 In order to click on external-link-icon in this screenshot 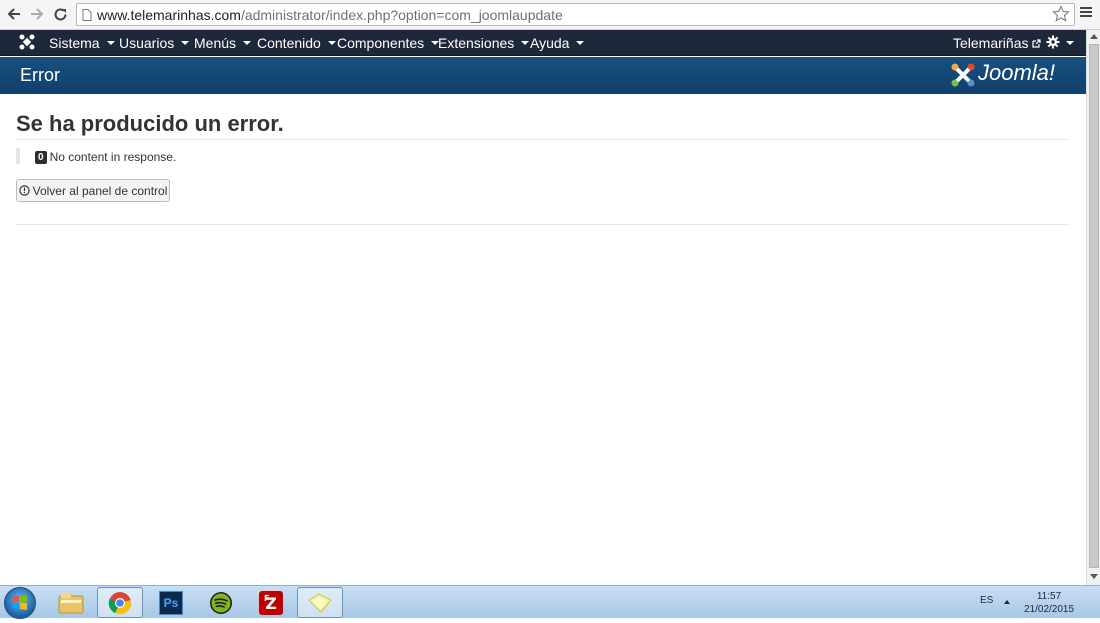, I will do `click(1037, 43)`.